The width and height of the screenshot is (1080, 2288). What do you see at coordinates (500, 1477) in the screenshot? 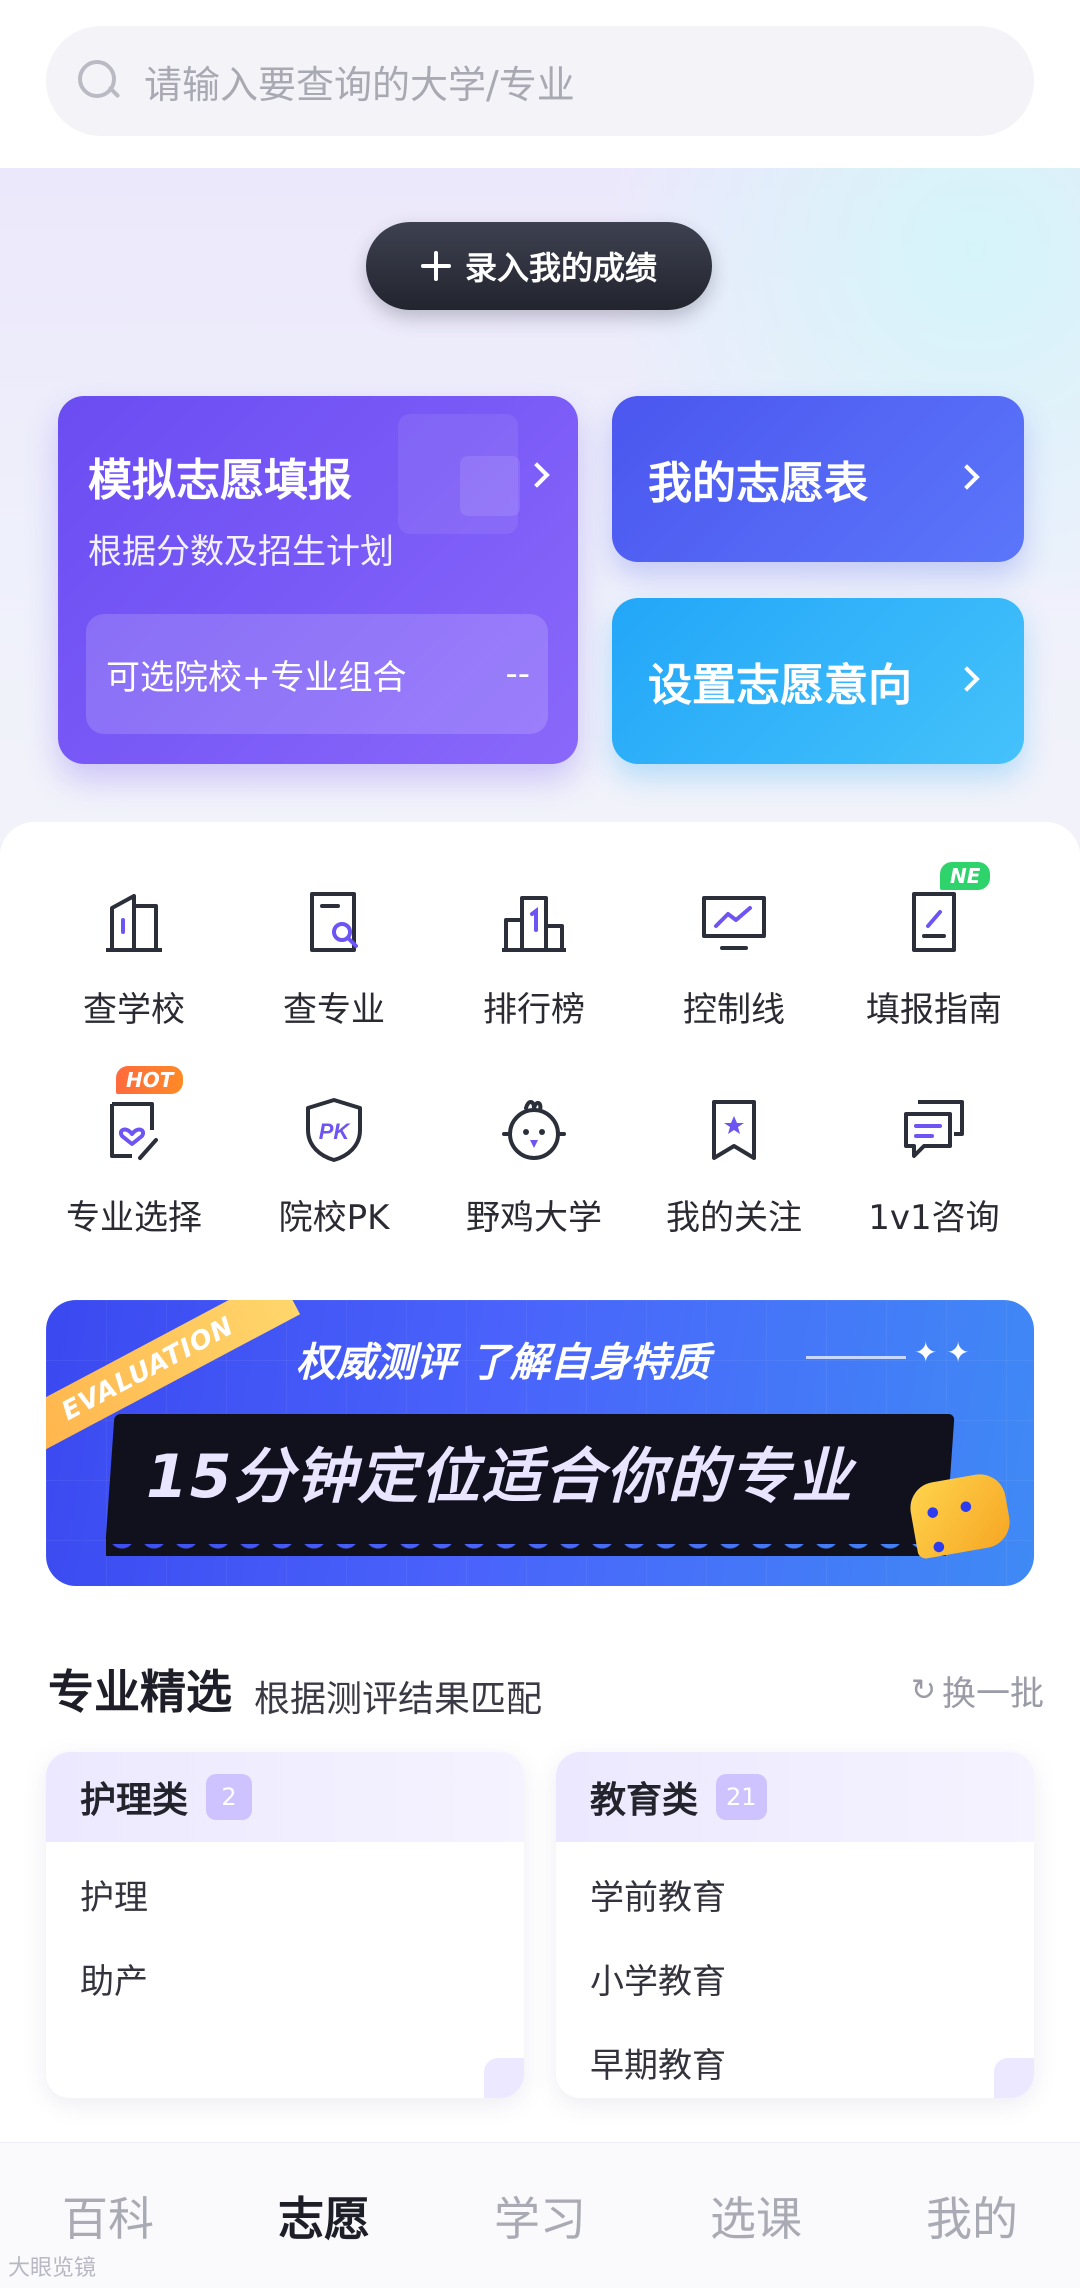
I see `banner-main-text: 15分钟定位适合你的专业` at bounding box center [500, 1477].